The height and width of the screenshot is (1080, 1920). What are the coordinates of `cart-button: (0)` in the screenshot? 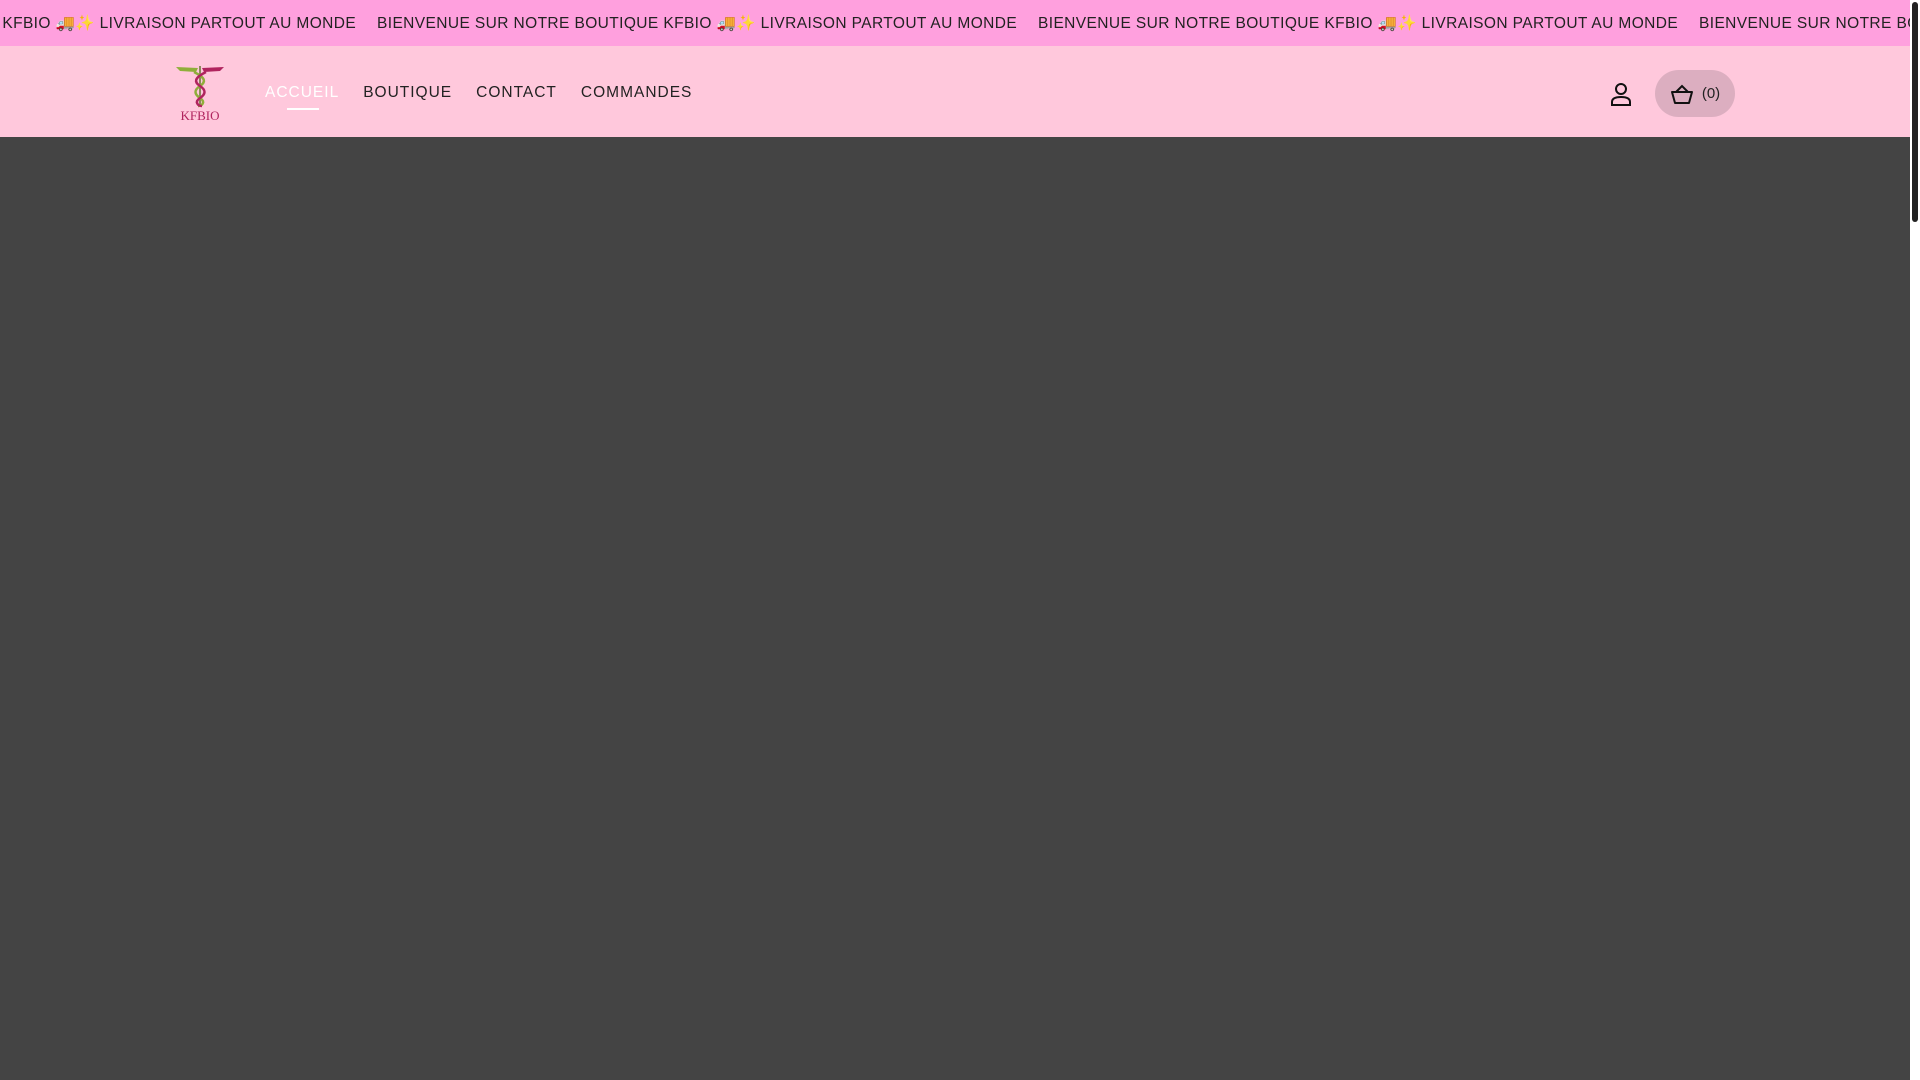 It's located at (1695, 93).